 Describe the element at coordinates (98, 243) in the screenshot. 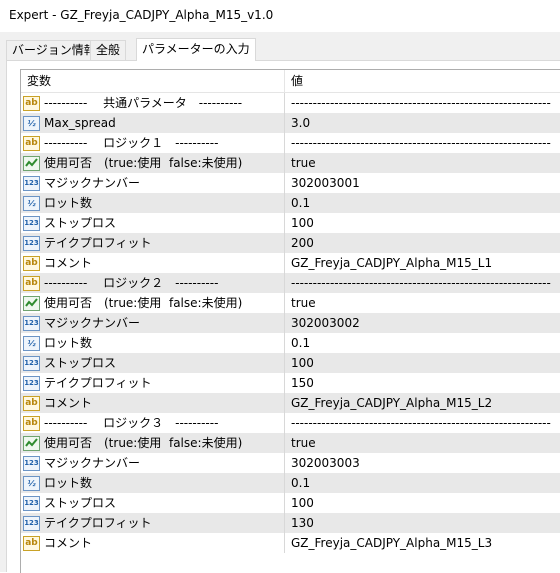

I see `param-name: テイクプロフィット` at that location.